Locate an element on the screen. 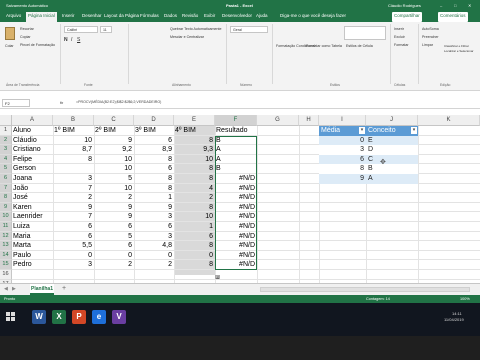  cell-b11: 6 is located at coordinates (73, 227).